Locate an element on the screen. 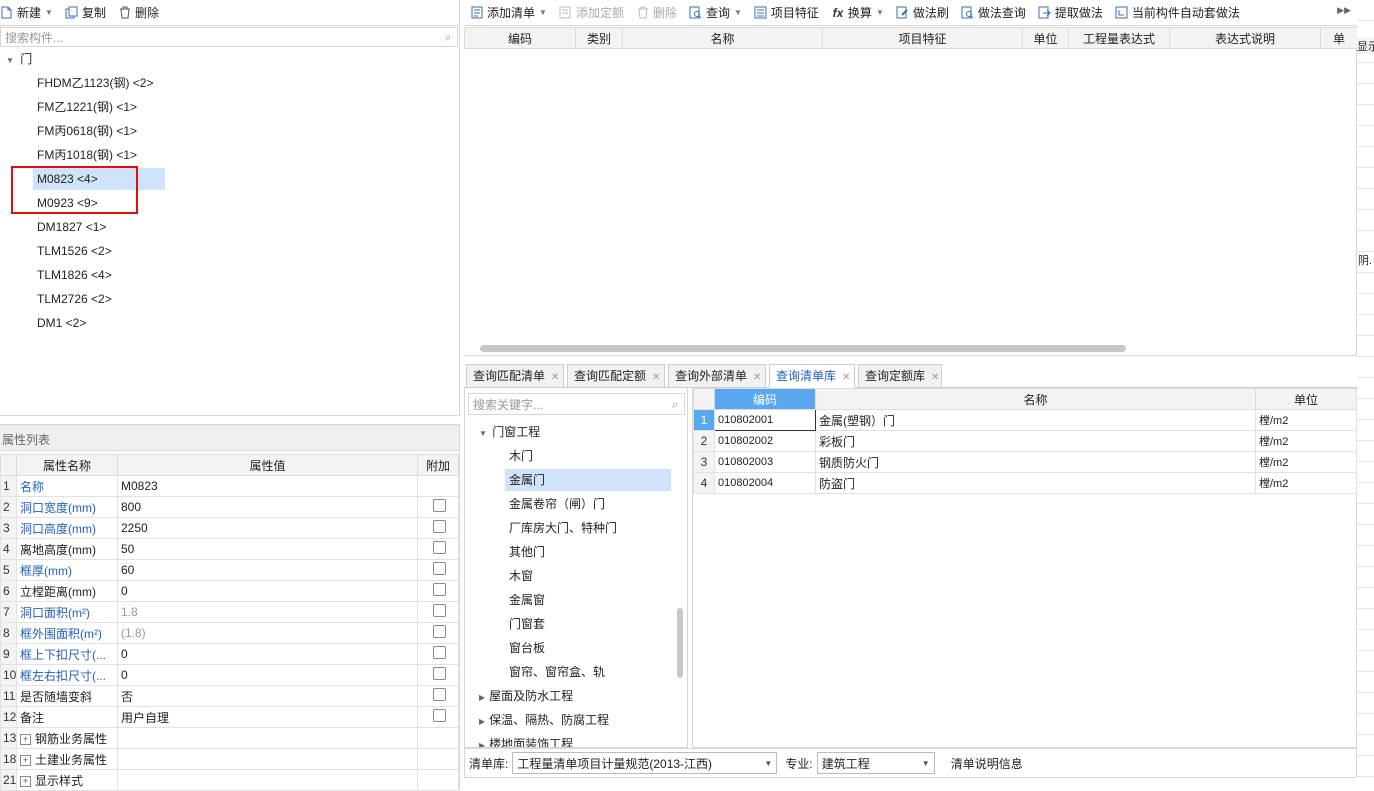  property-value: 否 is located at coordinates (267, 696).